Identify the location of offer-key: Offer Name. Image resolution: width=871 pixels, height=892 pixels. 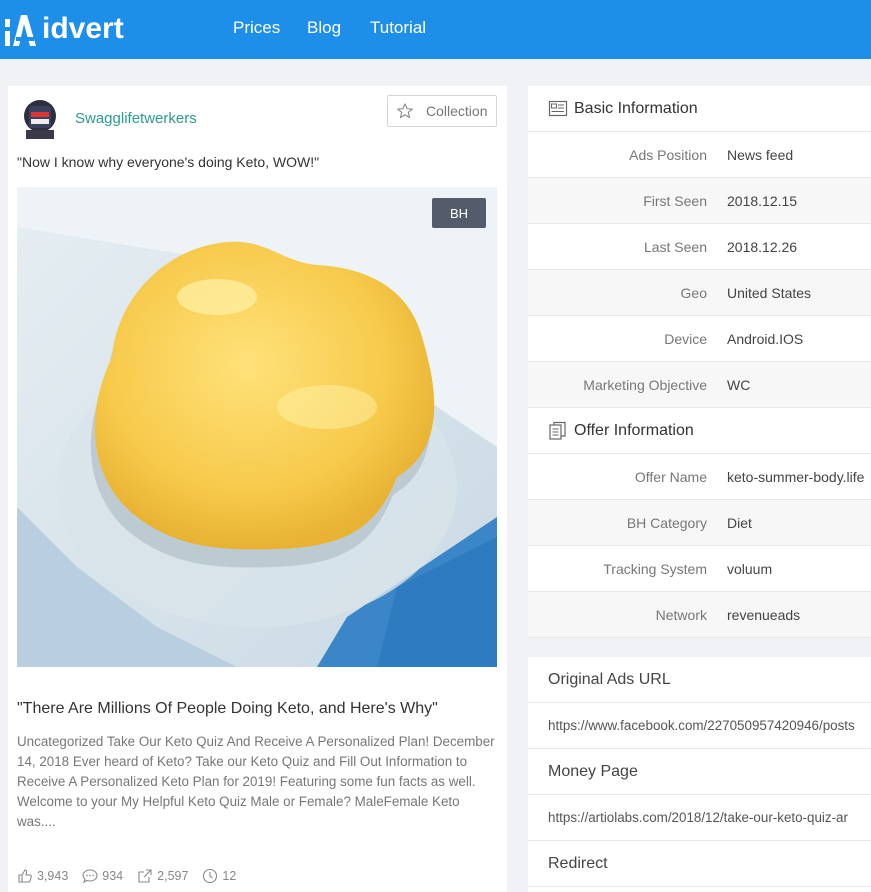
(670, 477).